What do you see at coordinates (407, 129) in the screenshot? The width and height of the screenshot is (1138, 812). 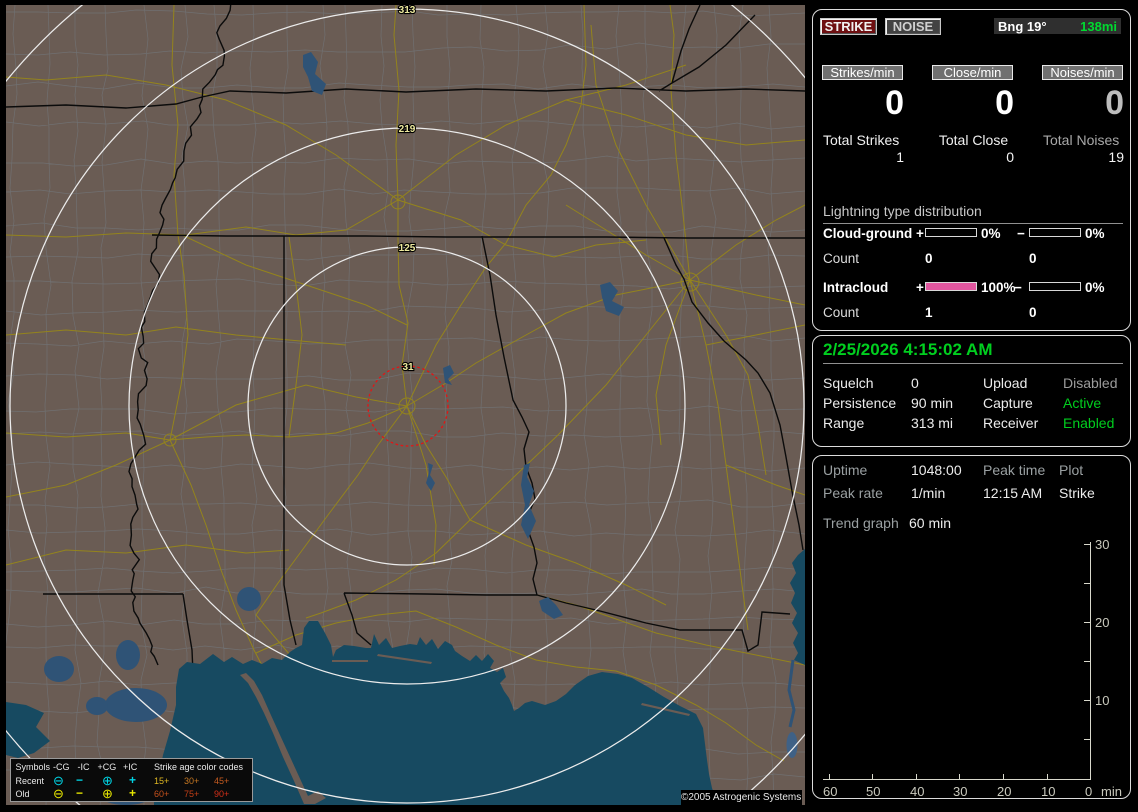 I see `svg-text: 219` at bounding box center [407, 129].